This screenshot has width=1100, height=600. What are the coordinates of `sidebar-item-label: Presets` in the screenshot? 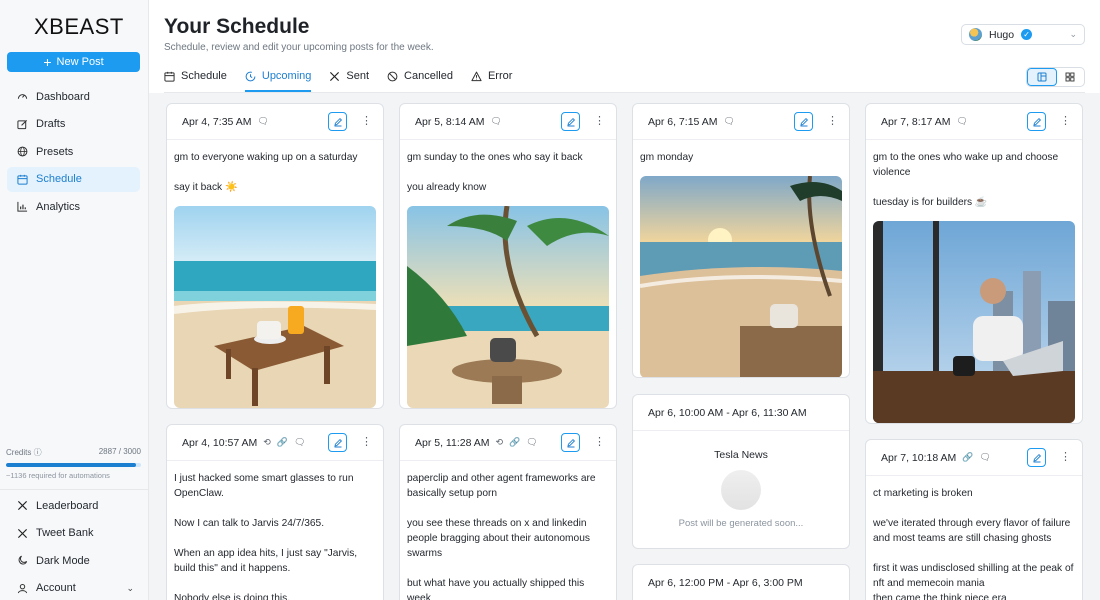 It's located at (55, 151).